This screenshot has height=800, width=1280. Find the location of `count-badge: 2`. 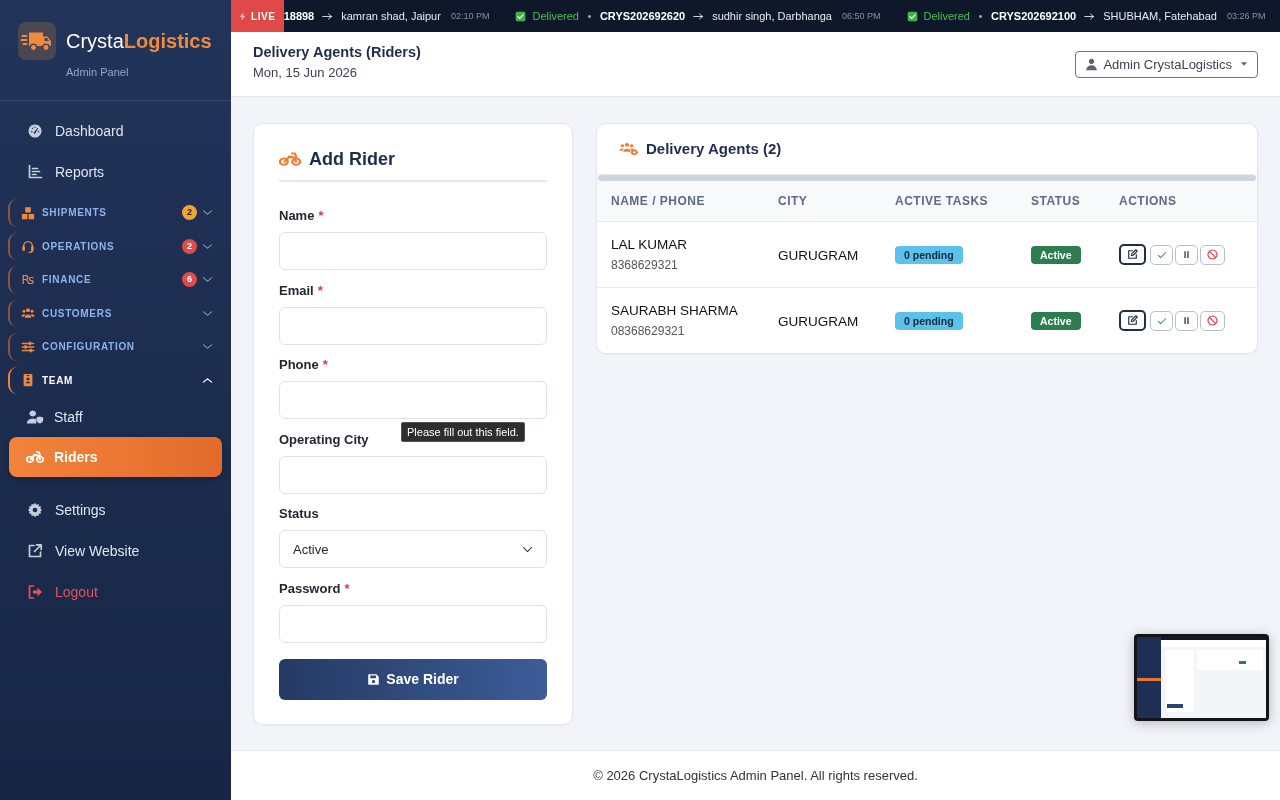

count-badge: 2 is located at coordinates (189, 213).